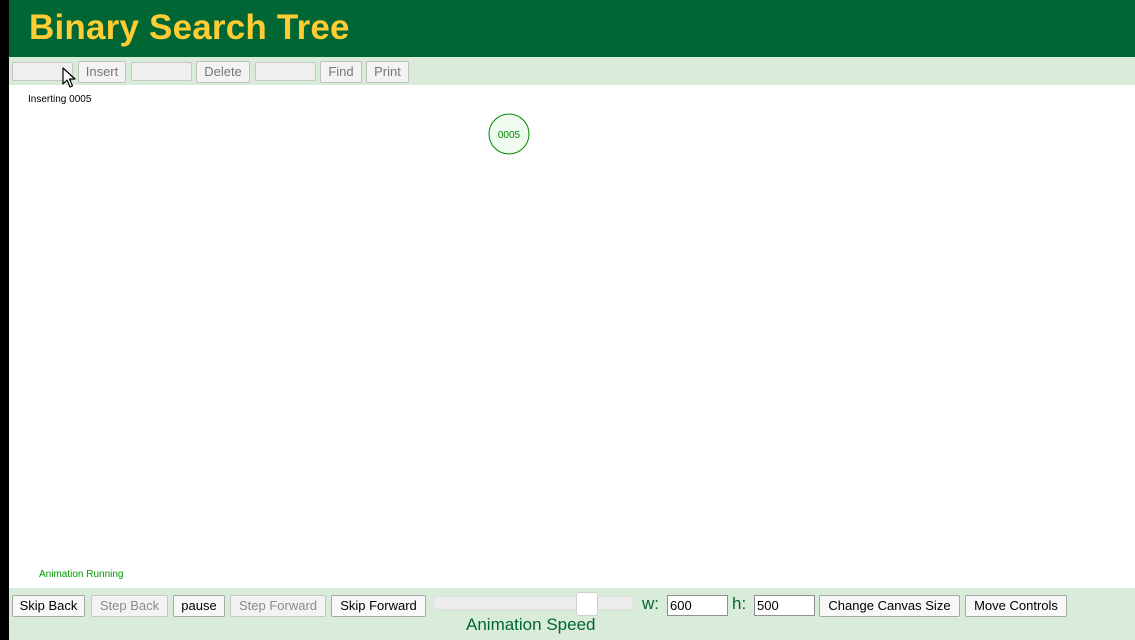 The image size is (1135, 640). I want to click on skip-forward-button: Skip Forward, so click(378, 606).